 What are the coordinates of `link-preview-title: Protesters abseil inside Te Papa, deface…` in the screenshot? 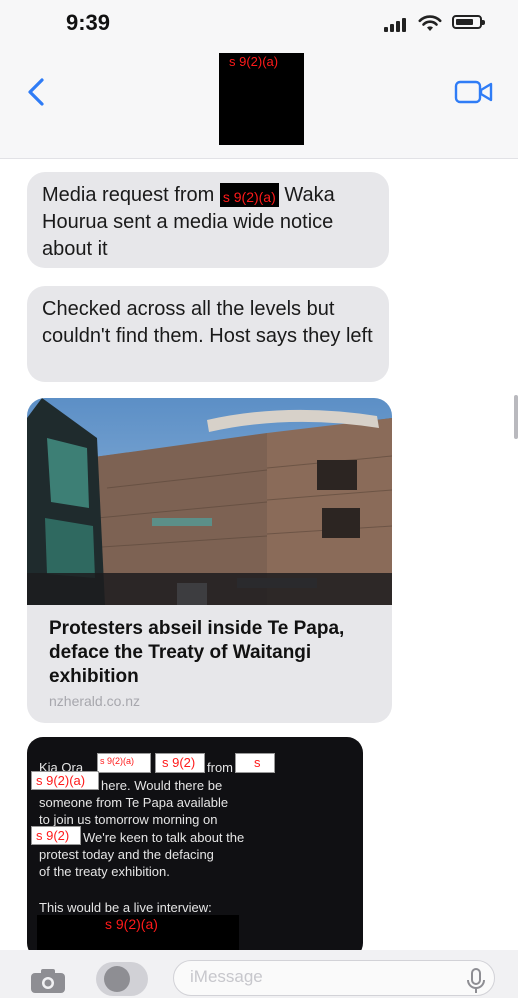 It's located at (197, 652).